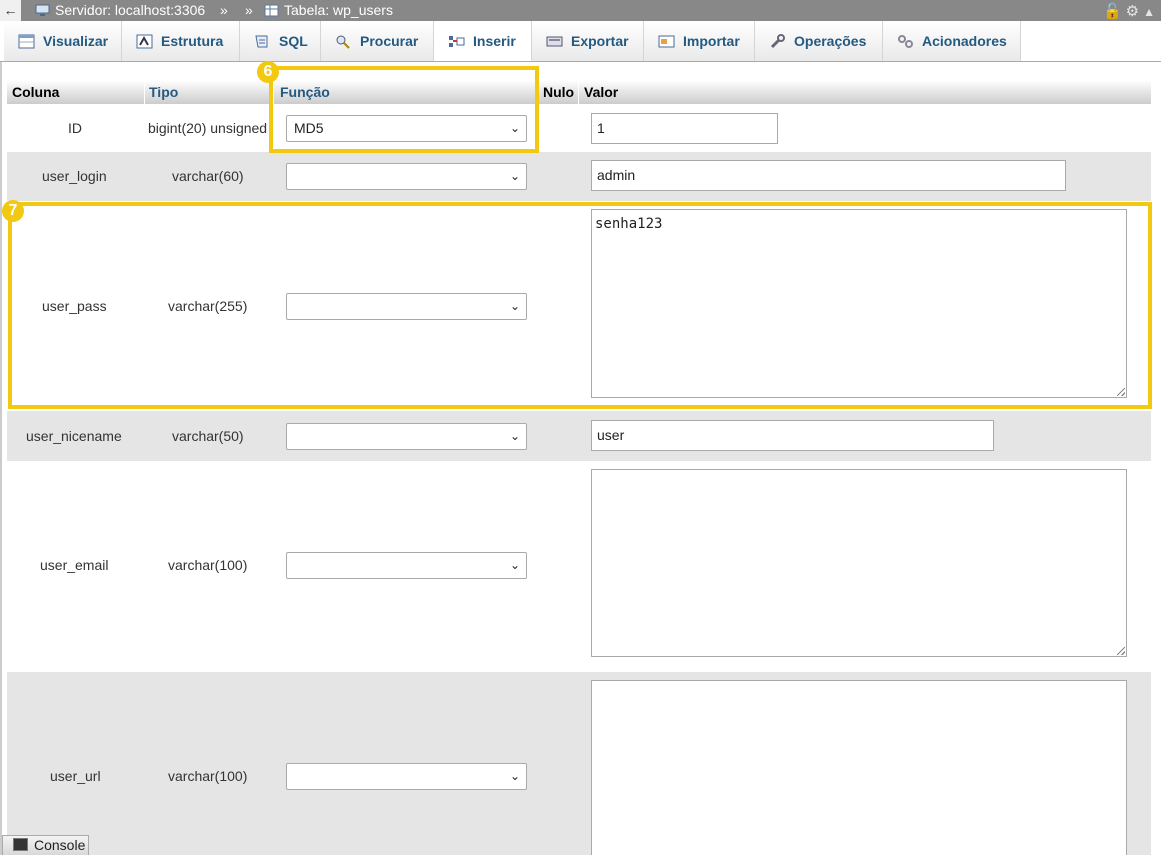  Describe the element at coordinates (559, 92) in the screenshot. I see `header-null: Nulo` at that location.